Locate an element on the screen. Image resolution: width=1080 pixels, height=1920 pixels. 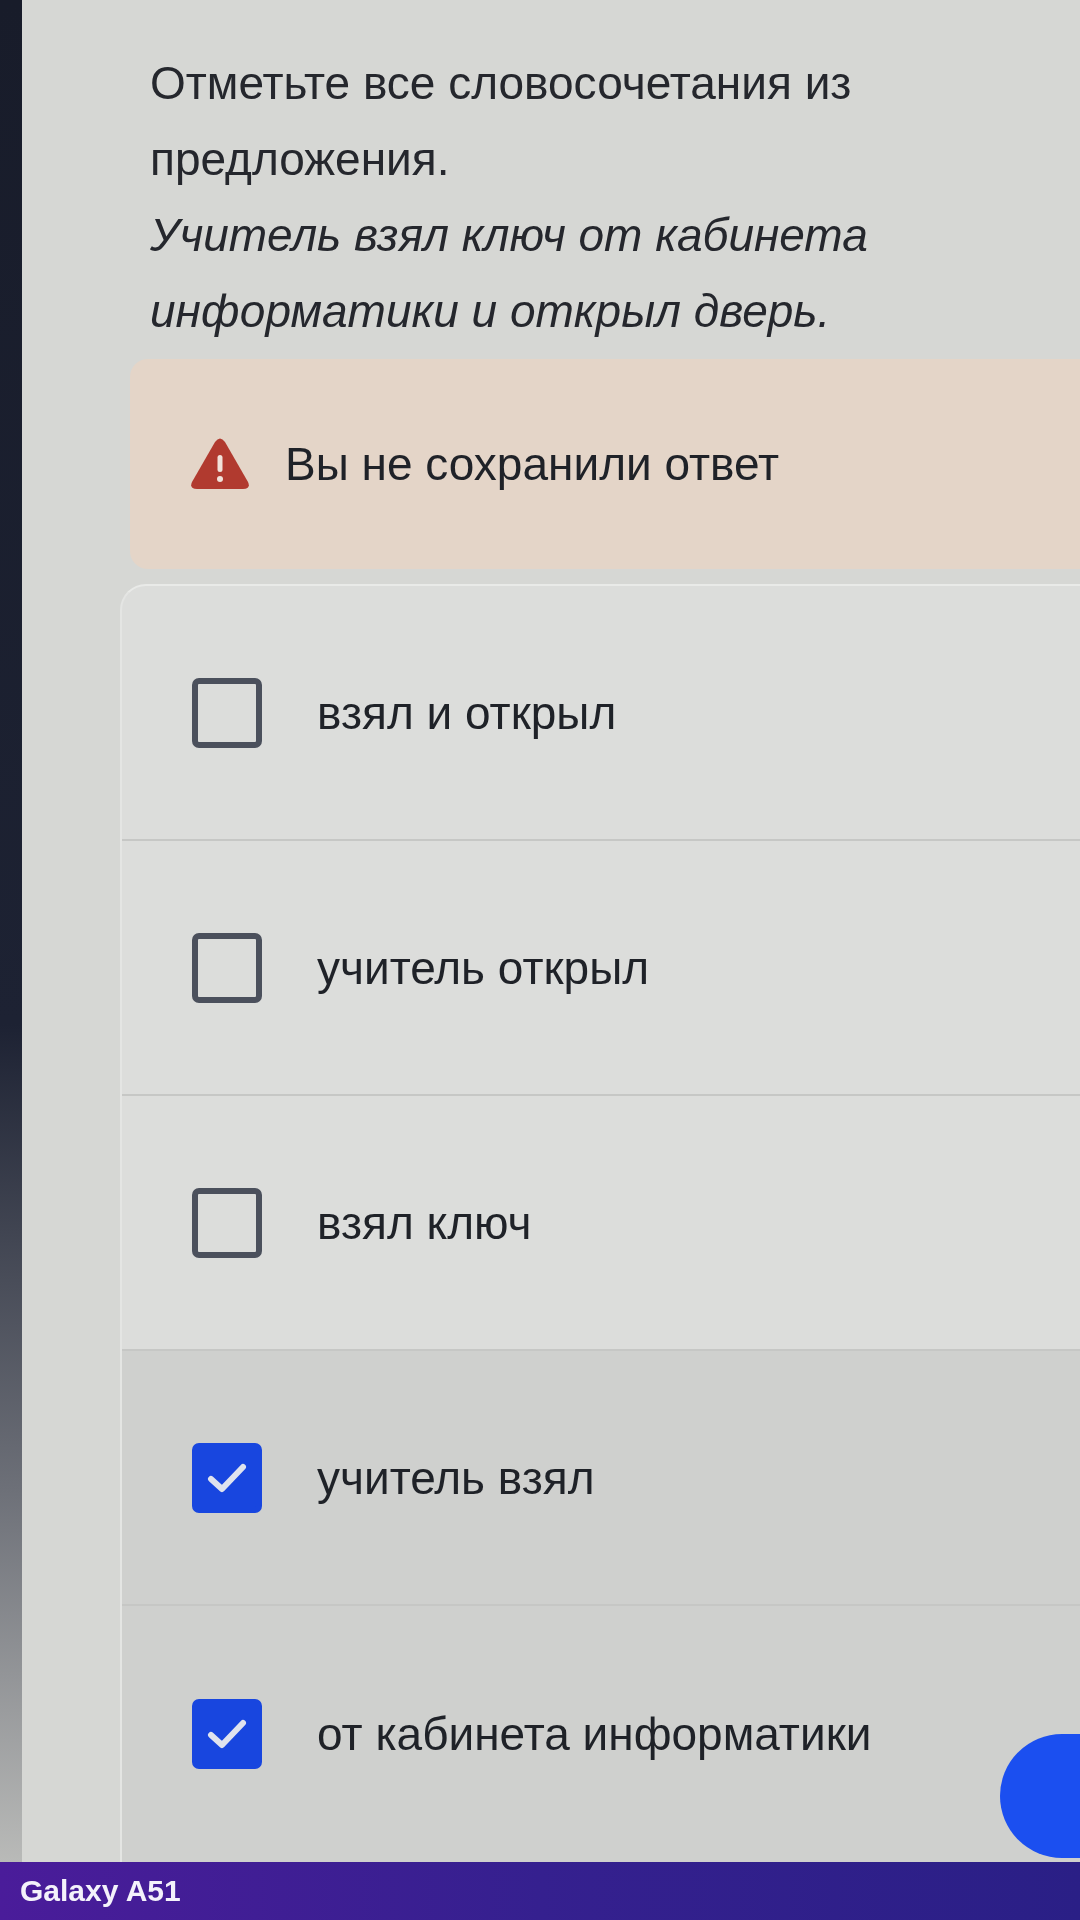
warning-icon is located at coordinates (220, 464).